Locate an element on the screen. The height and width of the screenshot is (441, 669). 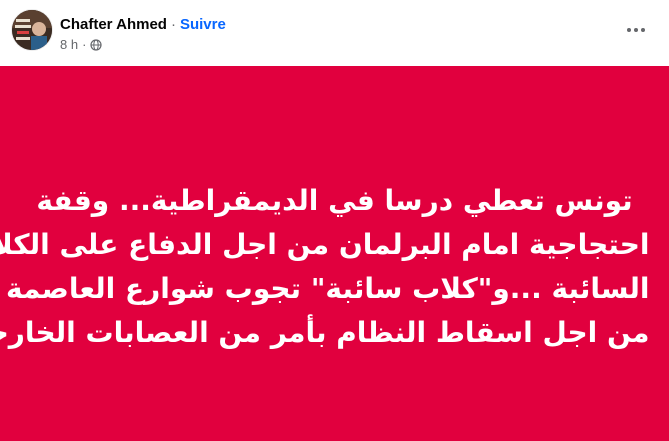
more-options-button is located at coordinates (636, 30).